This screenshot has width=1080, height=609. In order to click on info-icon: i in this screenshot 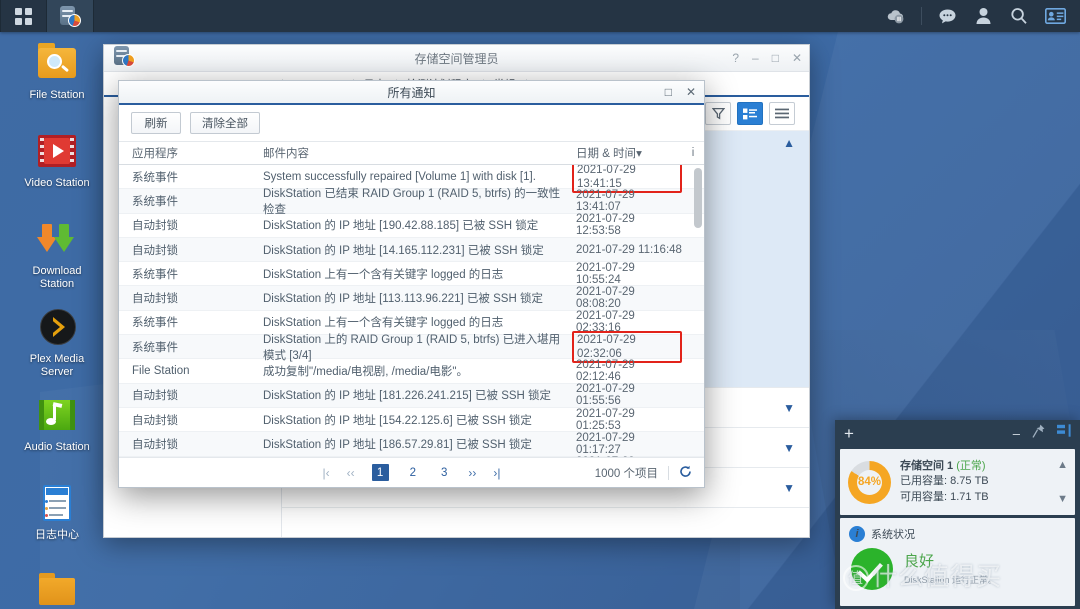, I will do `click(857, 534)`.